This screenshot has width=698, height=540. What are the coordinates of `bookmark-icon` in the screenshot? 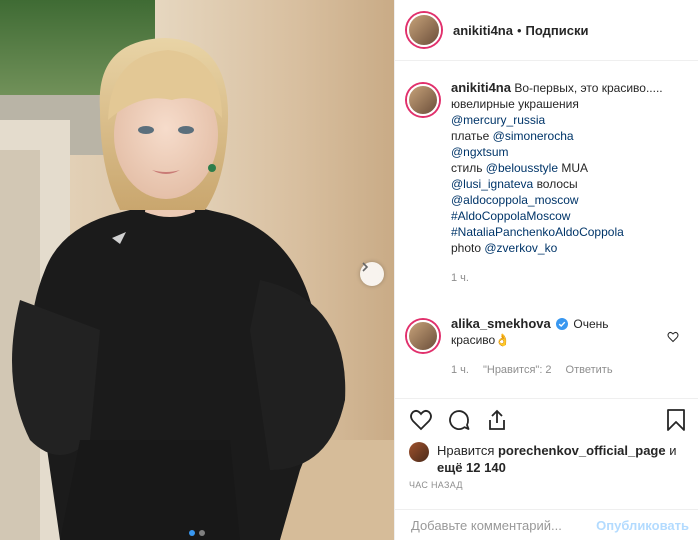 It's located at (676, 419).